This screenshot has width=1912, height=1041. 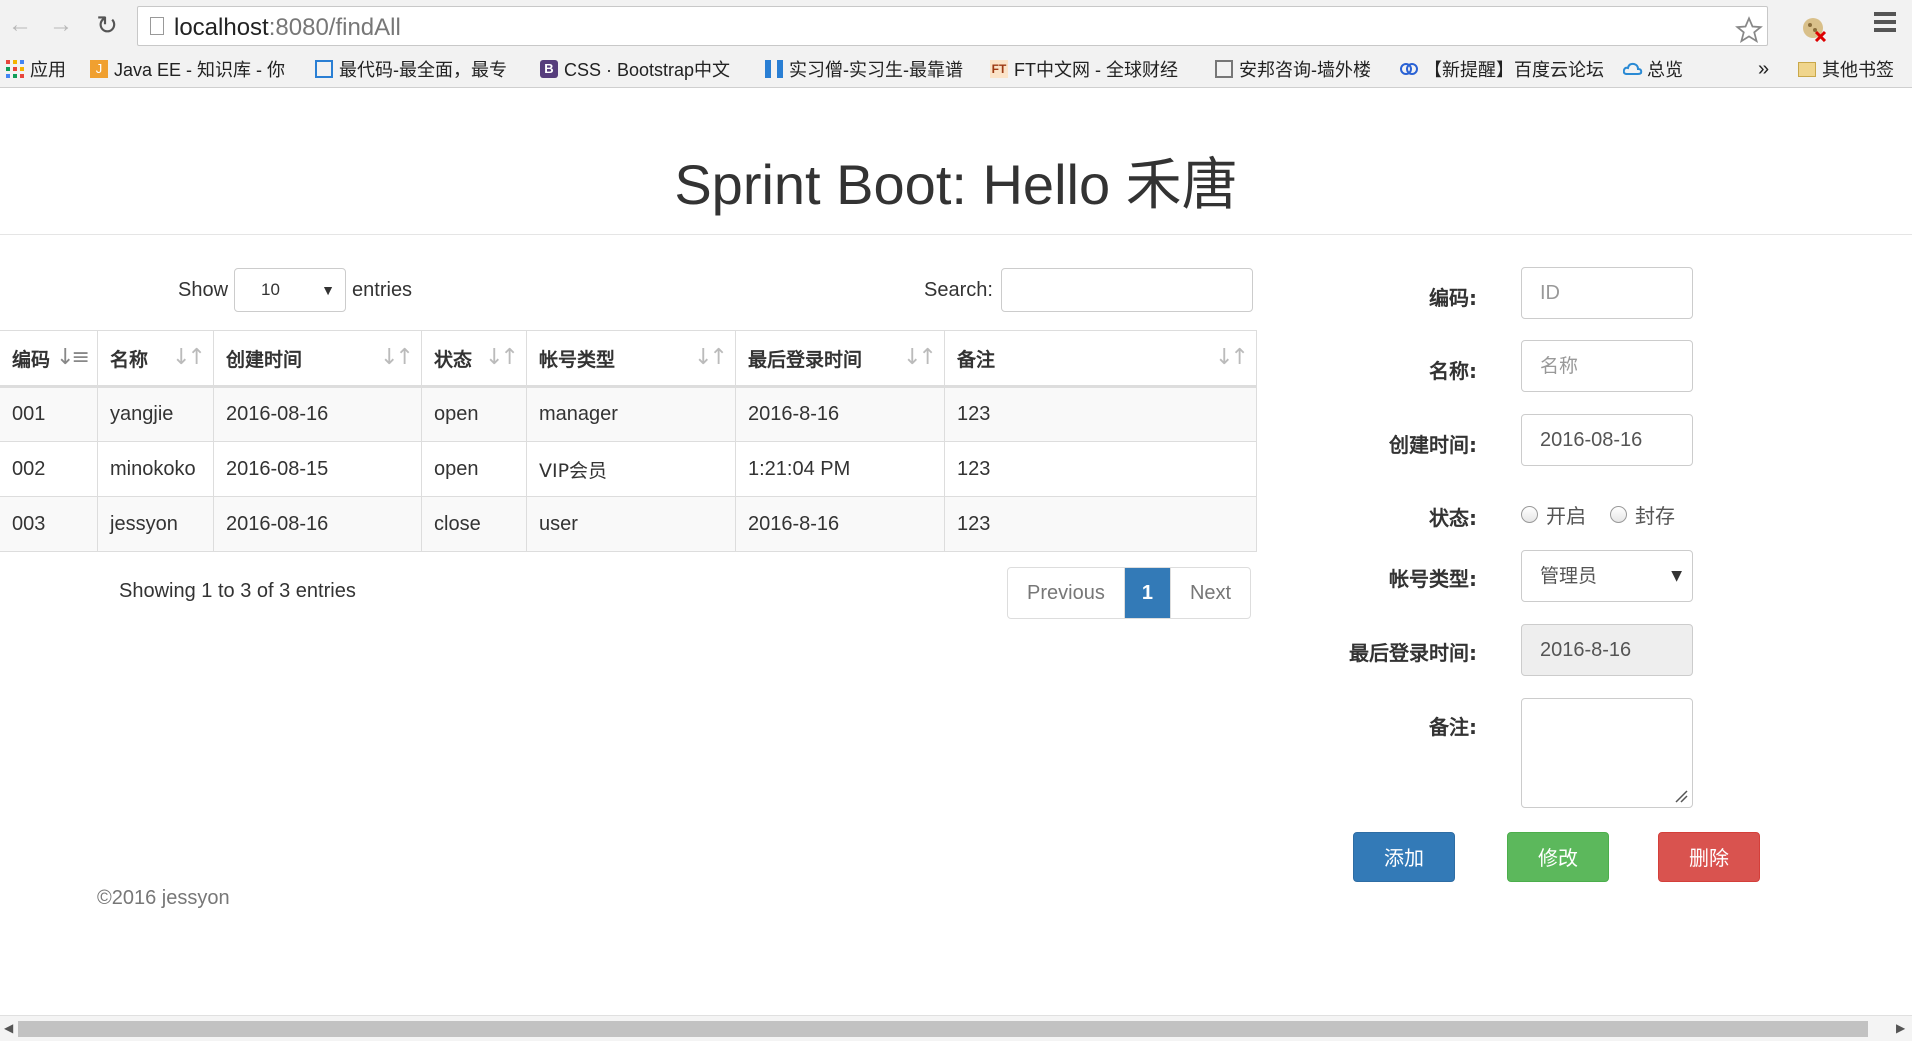 I want to click on bookmark-shixiseng: 实习僧-实习生-最靠谱, so click(x=867, y=69).